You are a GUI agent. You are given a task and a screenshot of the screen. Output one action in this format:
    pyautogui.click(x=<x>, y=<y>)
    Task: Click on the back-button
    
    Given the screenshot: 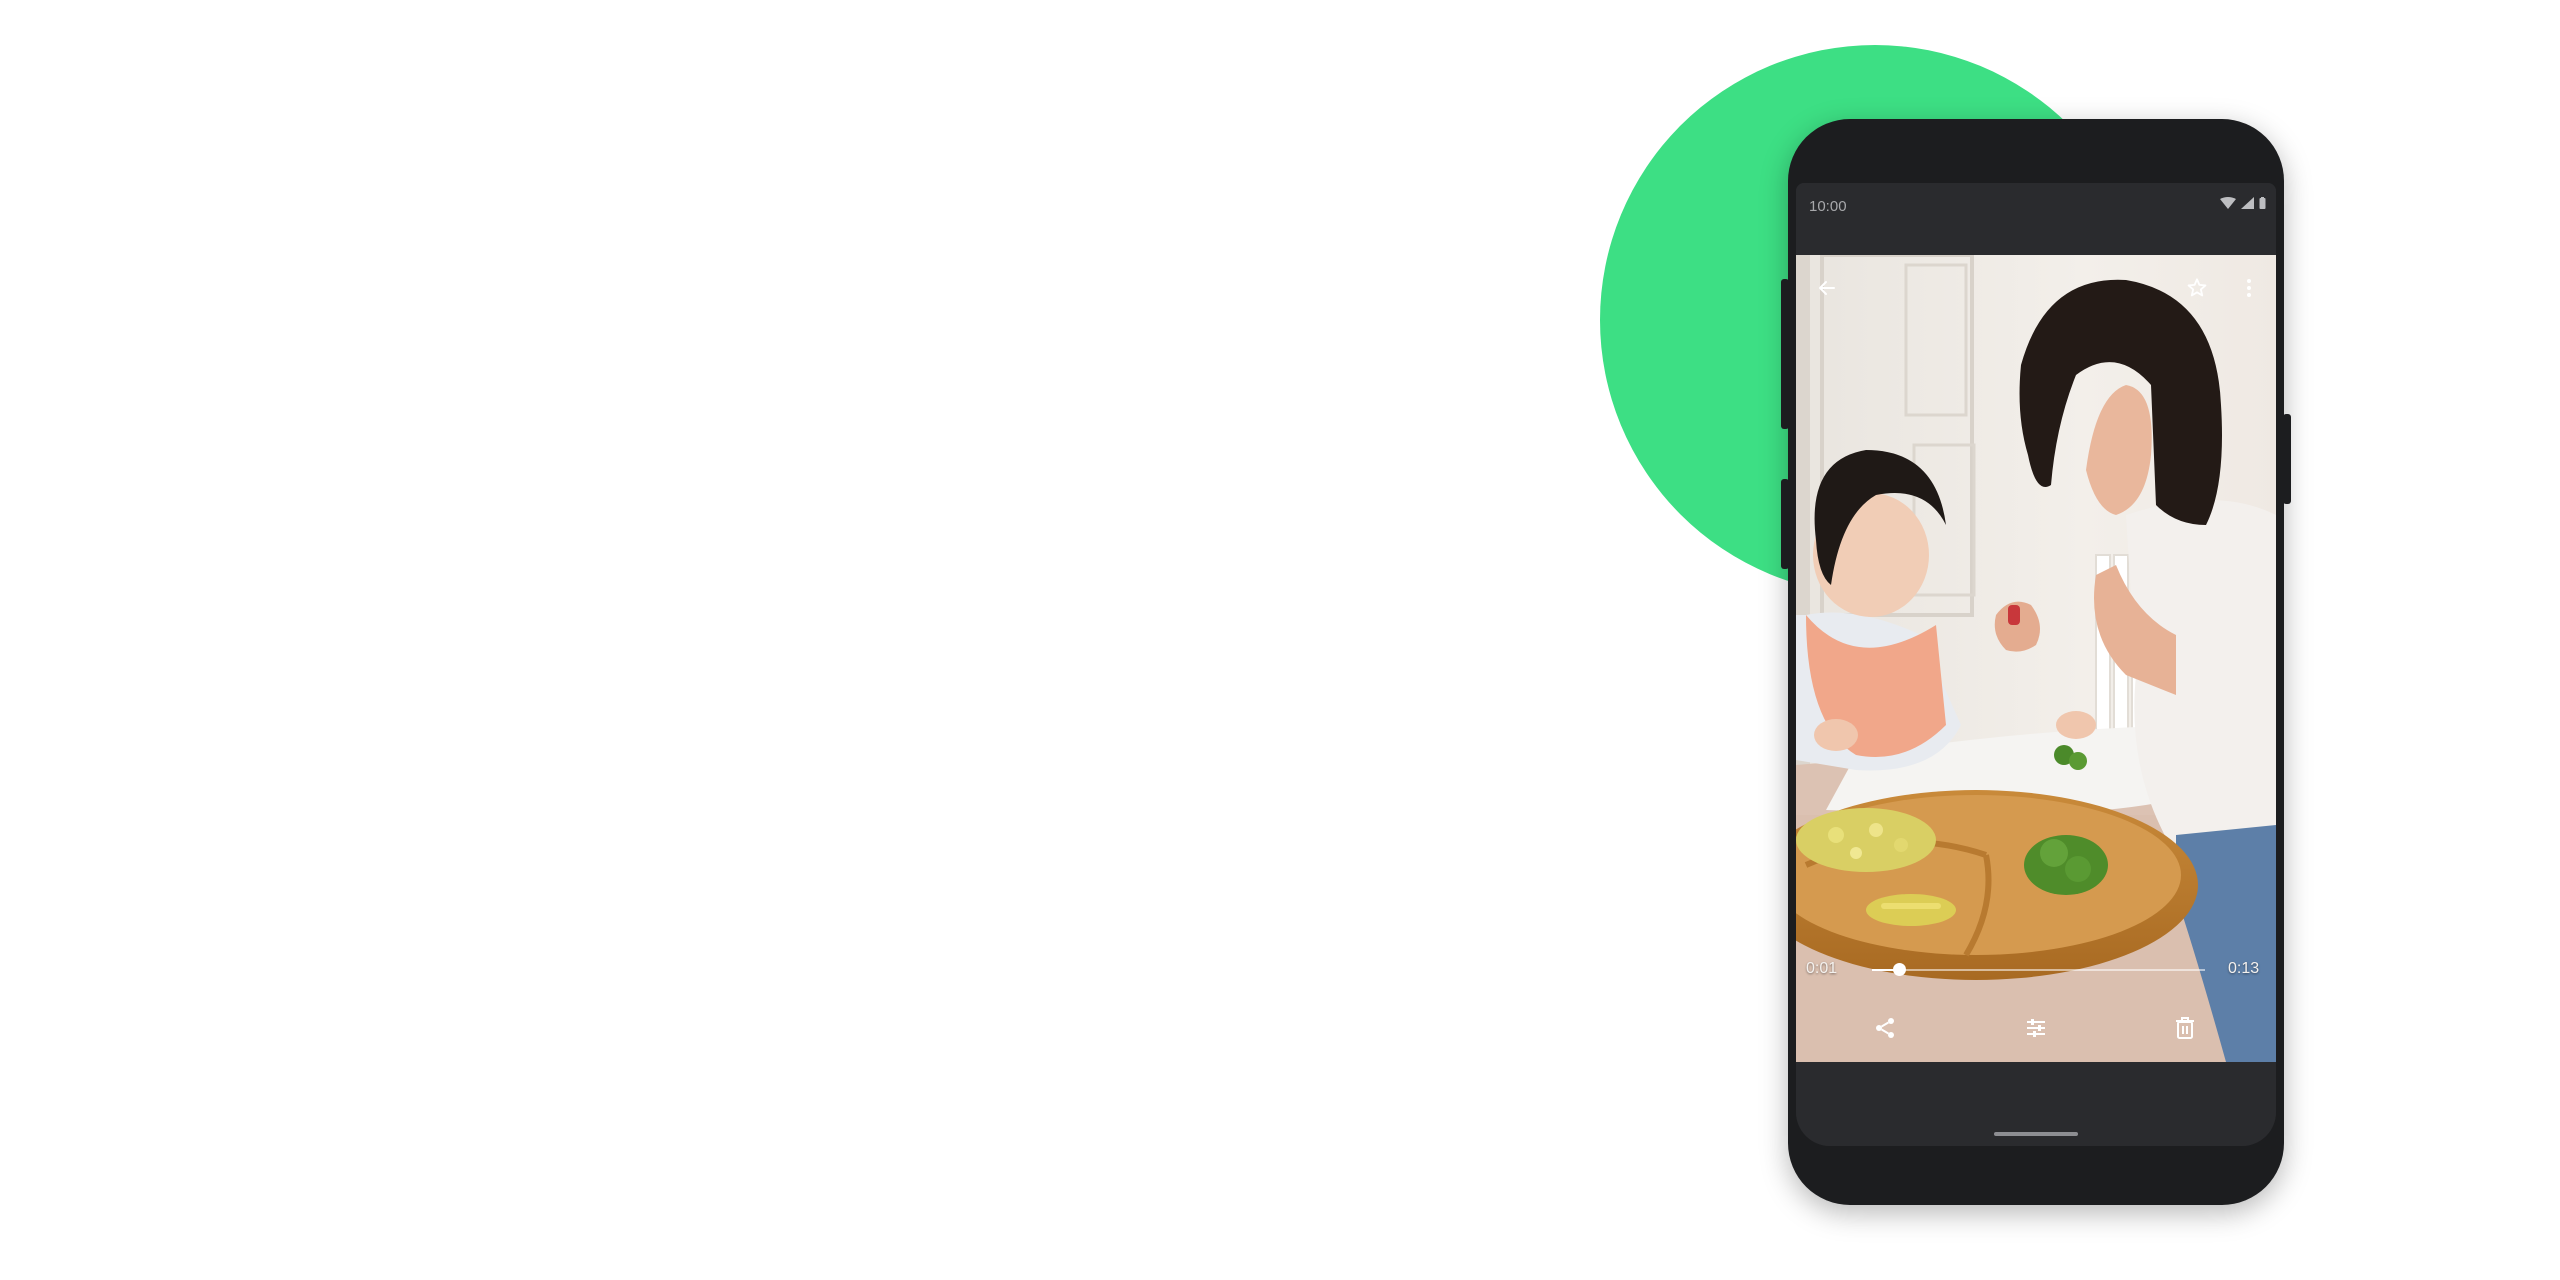 What is the action you would take?
    pyautogui.click(x=1827, y=290)
    